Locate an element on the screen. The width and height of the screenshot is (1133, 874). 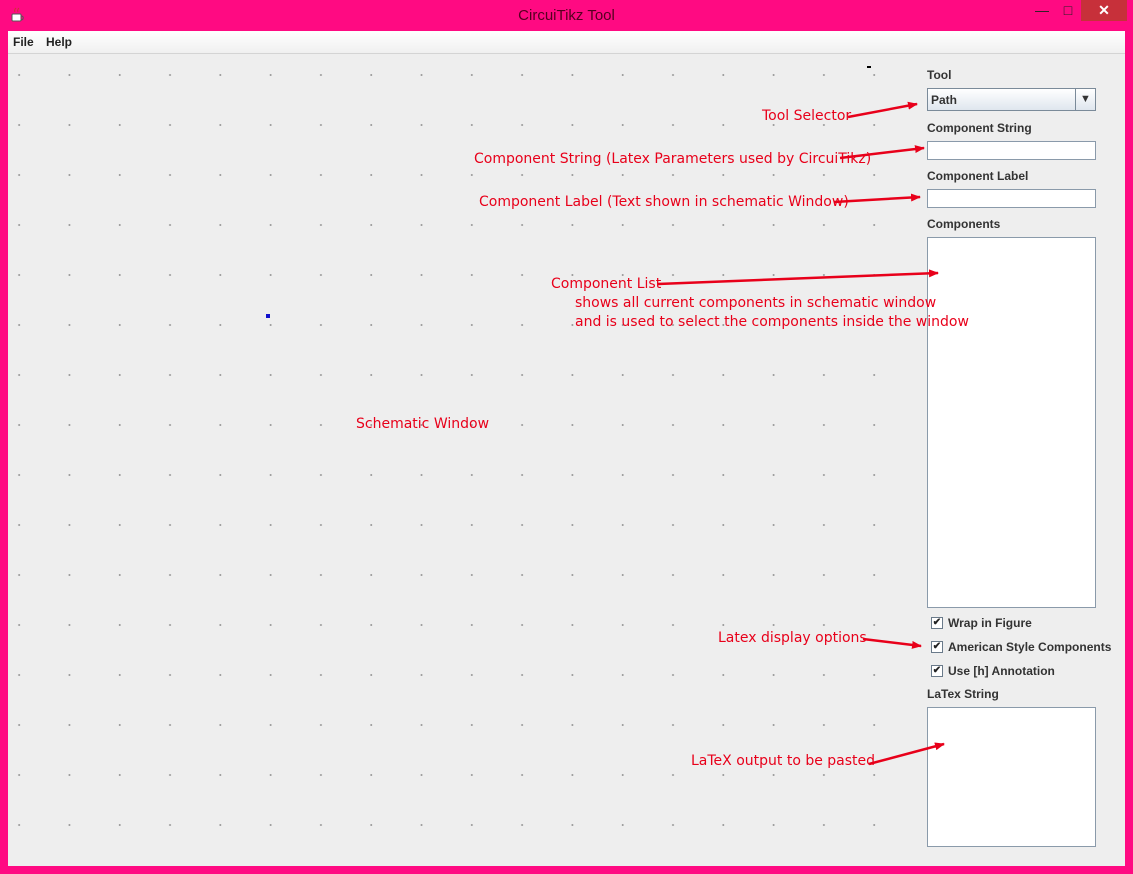
arrow-latex-output is located at coordinates (906, 754).